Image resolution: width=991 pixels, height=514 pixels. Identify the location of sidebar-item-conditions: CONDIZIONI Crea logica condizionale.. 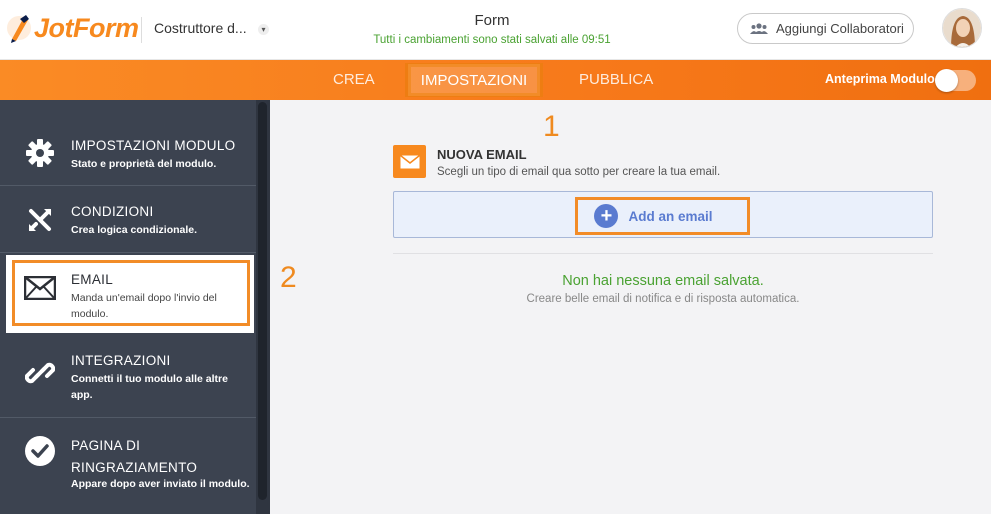
(128, 219).